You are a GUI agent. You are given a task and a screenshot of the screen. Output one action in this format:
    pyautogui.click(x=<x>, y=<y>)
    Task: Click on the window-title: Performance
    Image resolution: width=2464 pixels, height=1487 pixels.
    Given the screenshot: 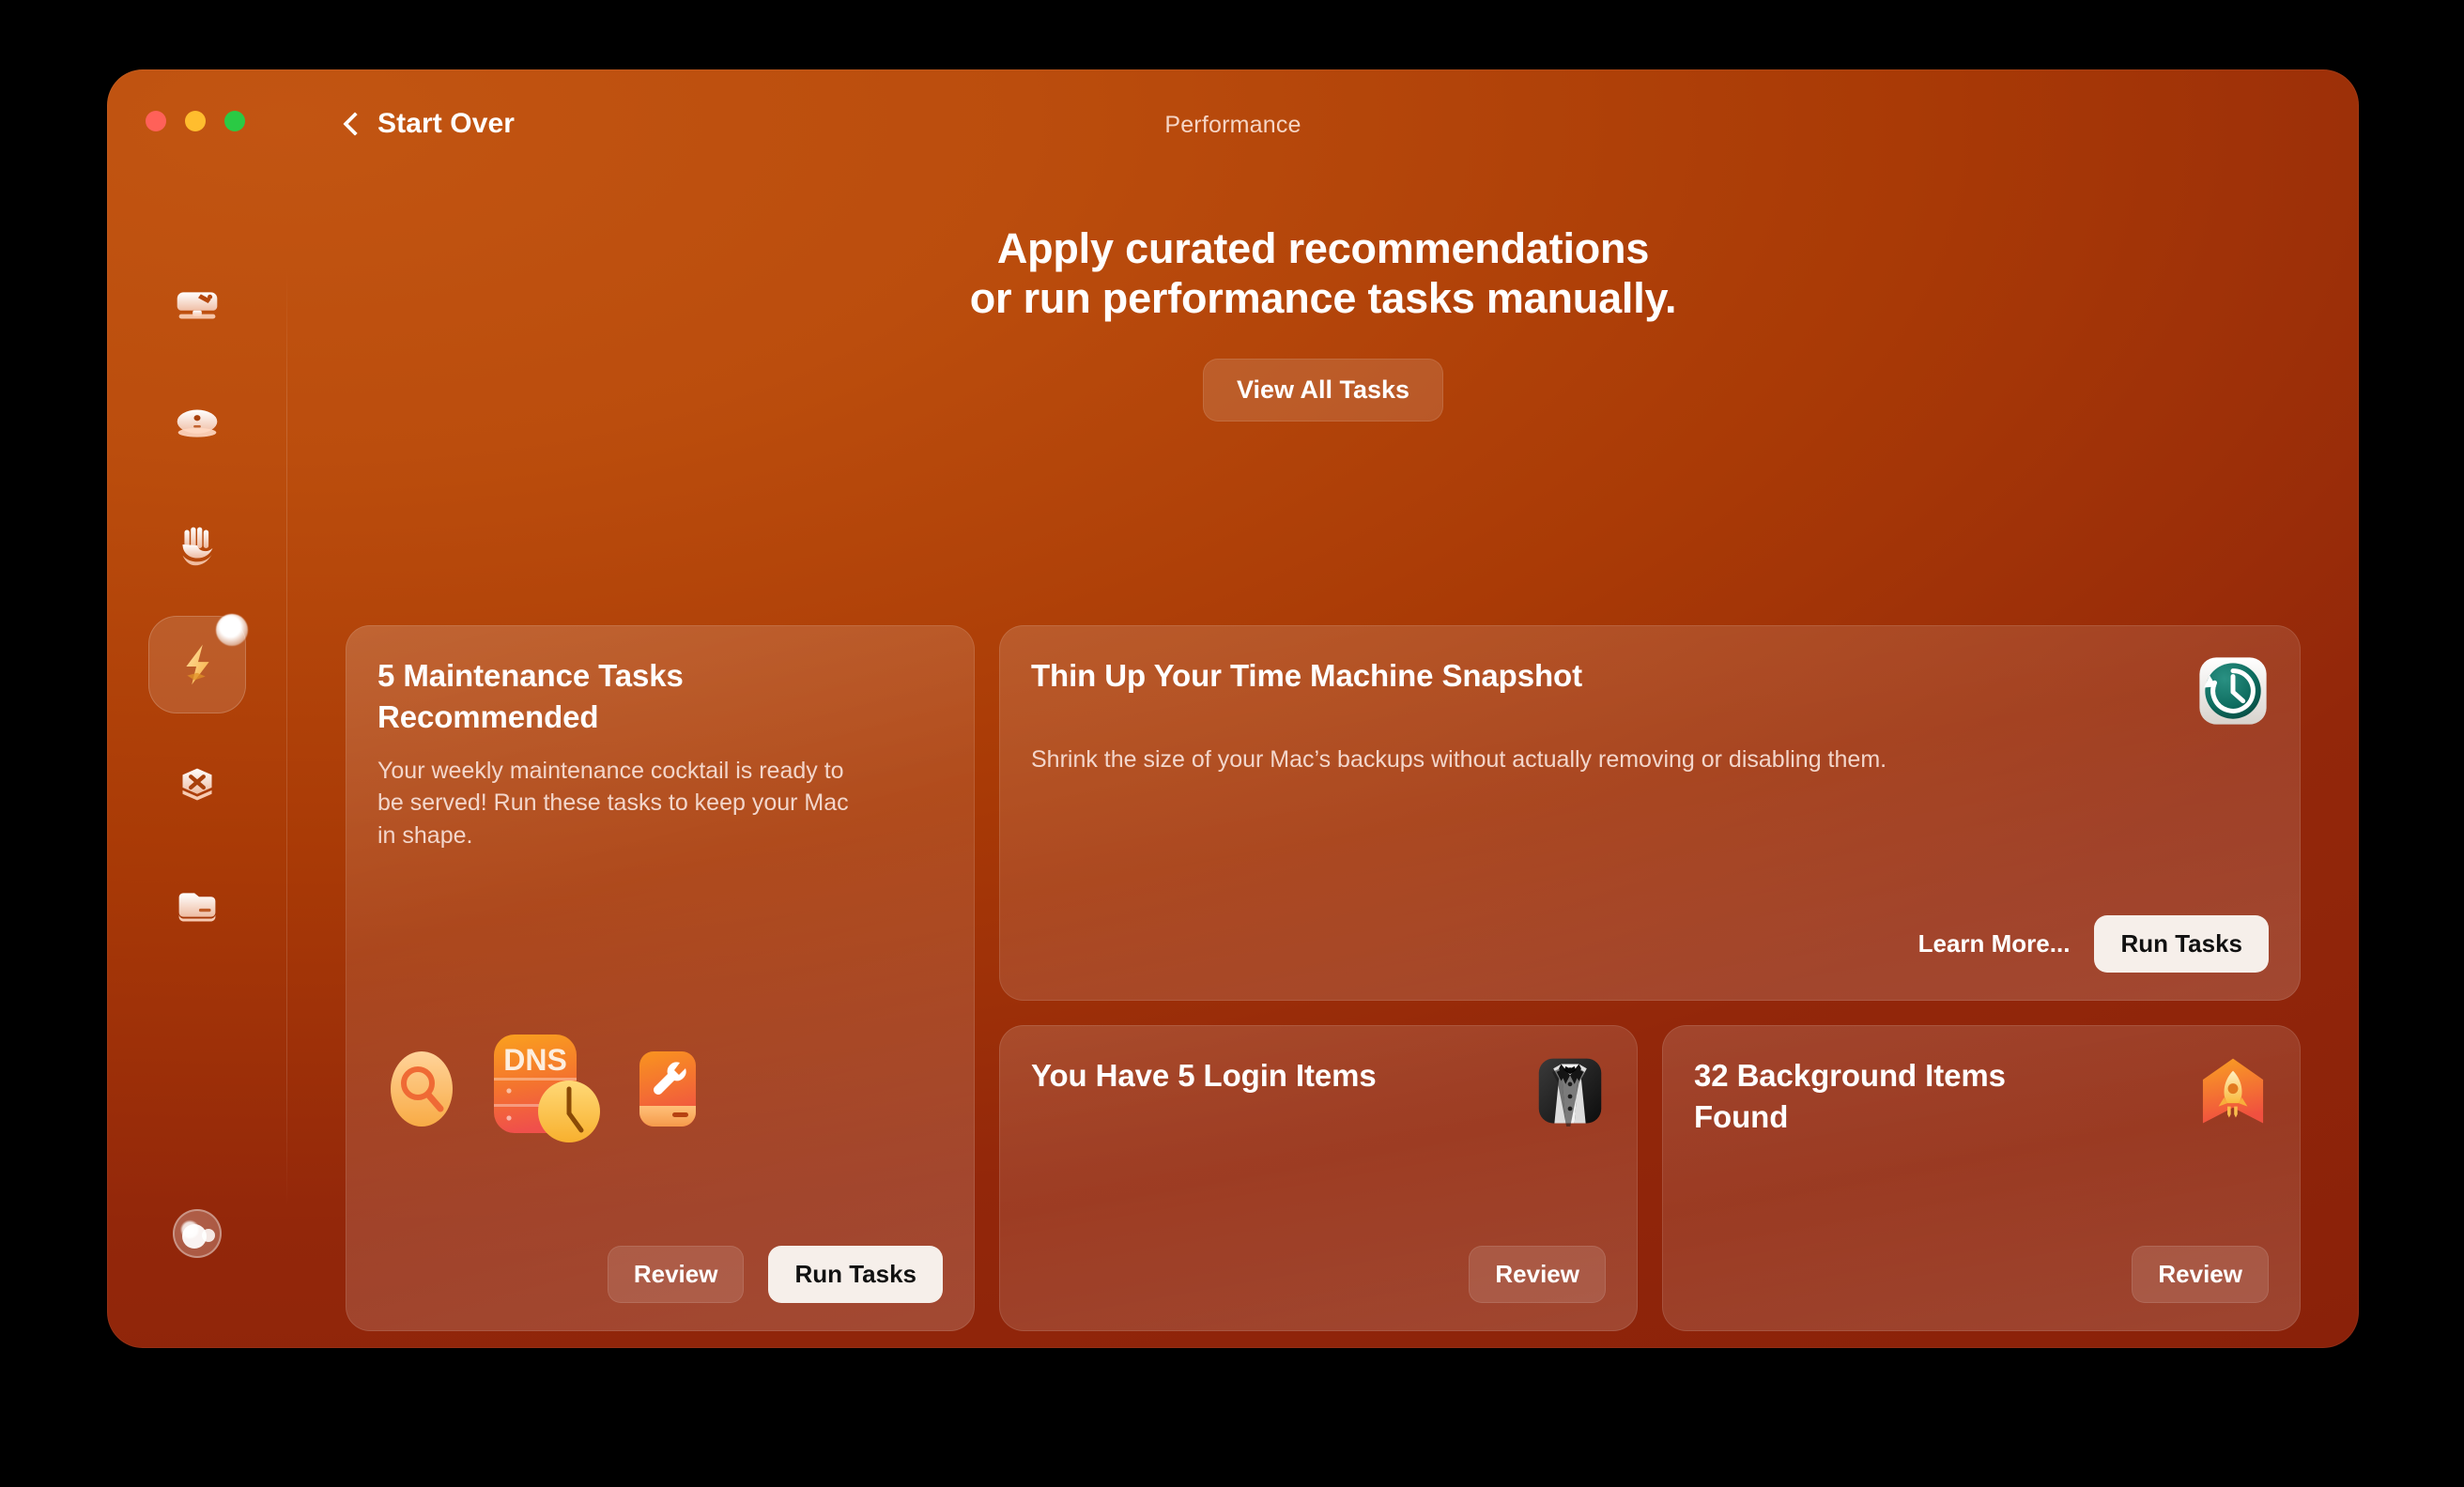 What is the action you would take?
    pyautogui.click(x=1232, y=125)
    